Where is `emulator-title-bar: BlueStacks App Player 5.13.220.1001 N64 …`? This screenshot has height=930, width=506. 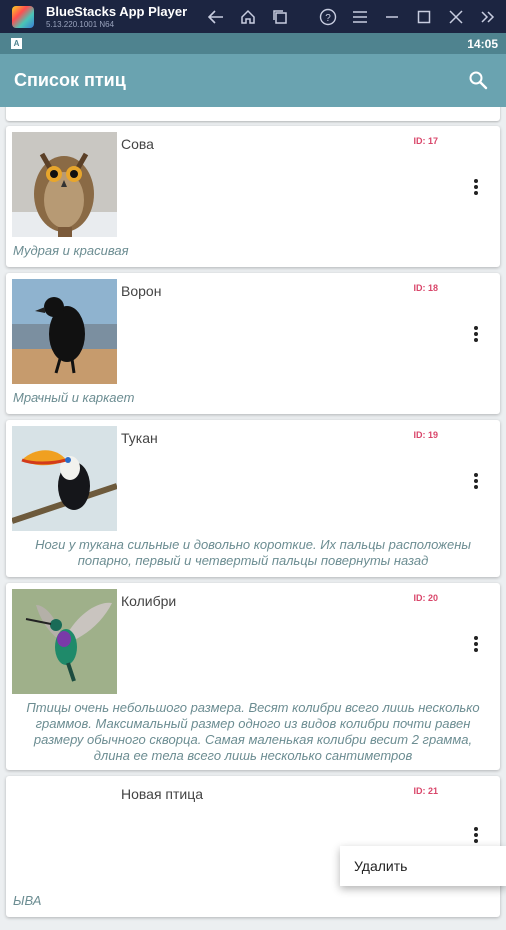
emulator-title-bar: BlueStacks App Player 5.13.220.1001 N64 … is located at coordinates (253, 16).